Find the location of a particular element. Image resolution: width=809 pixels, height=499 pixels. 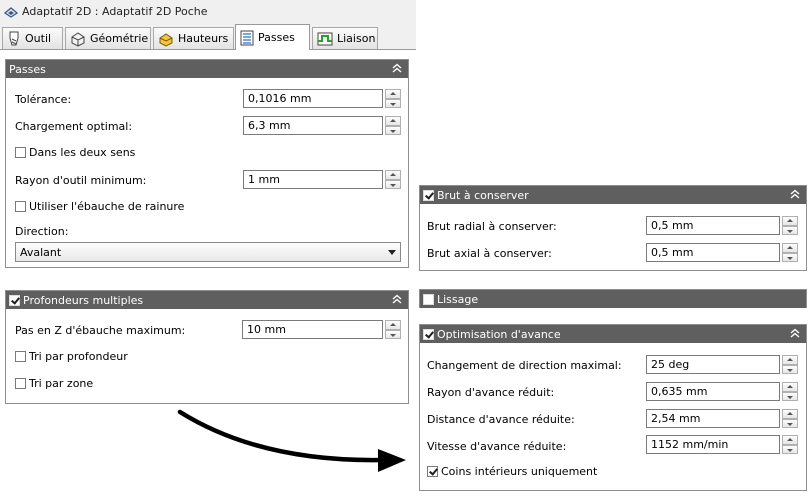

axial-stock-field: 0,5 mm is located at coordinates (722, 252).